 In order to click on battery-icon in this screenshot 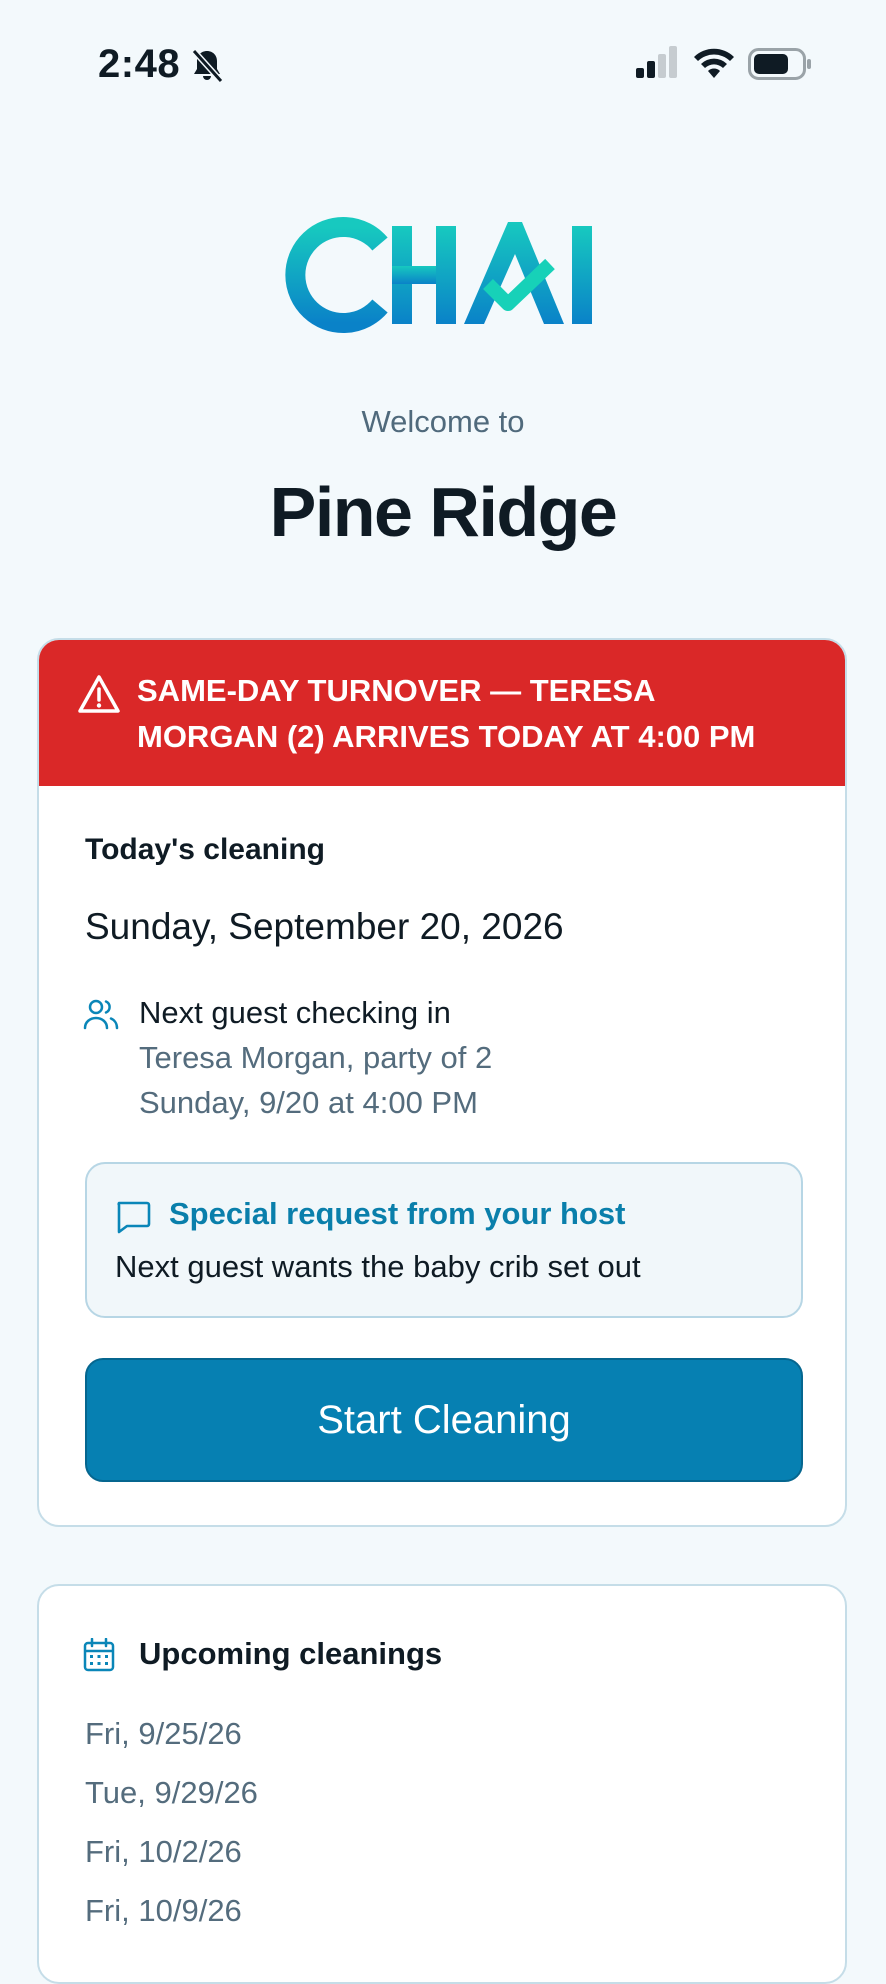, I will do `click(779, 64)`.